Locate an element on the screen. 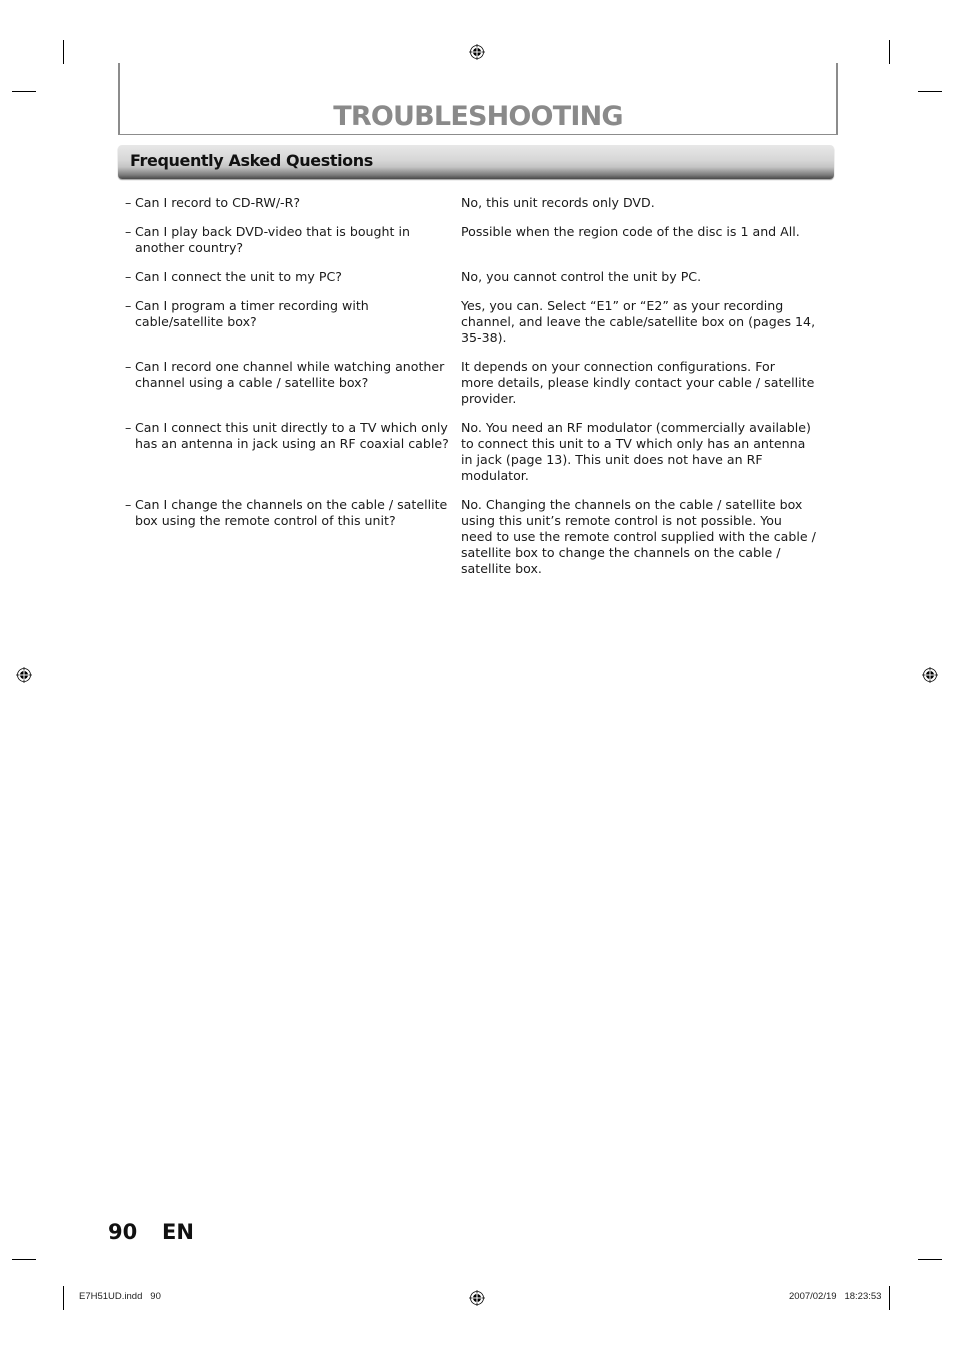  page-title: TROUBLESHOOTING is located at coordinates (478, 116).